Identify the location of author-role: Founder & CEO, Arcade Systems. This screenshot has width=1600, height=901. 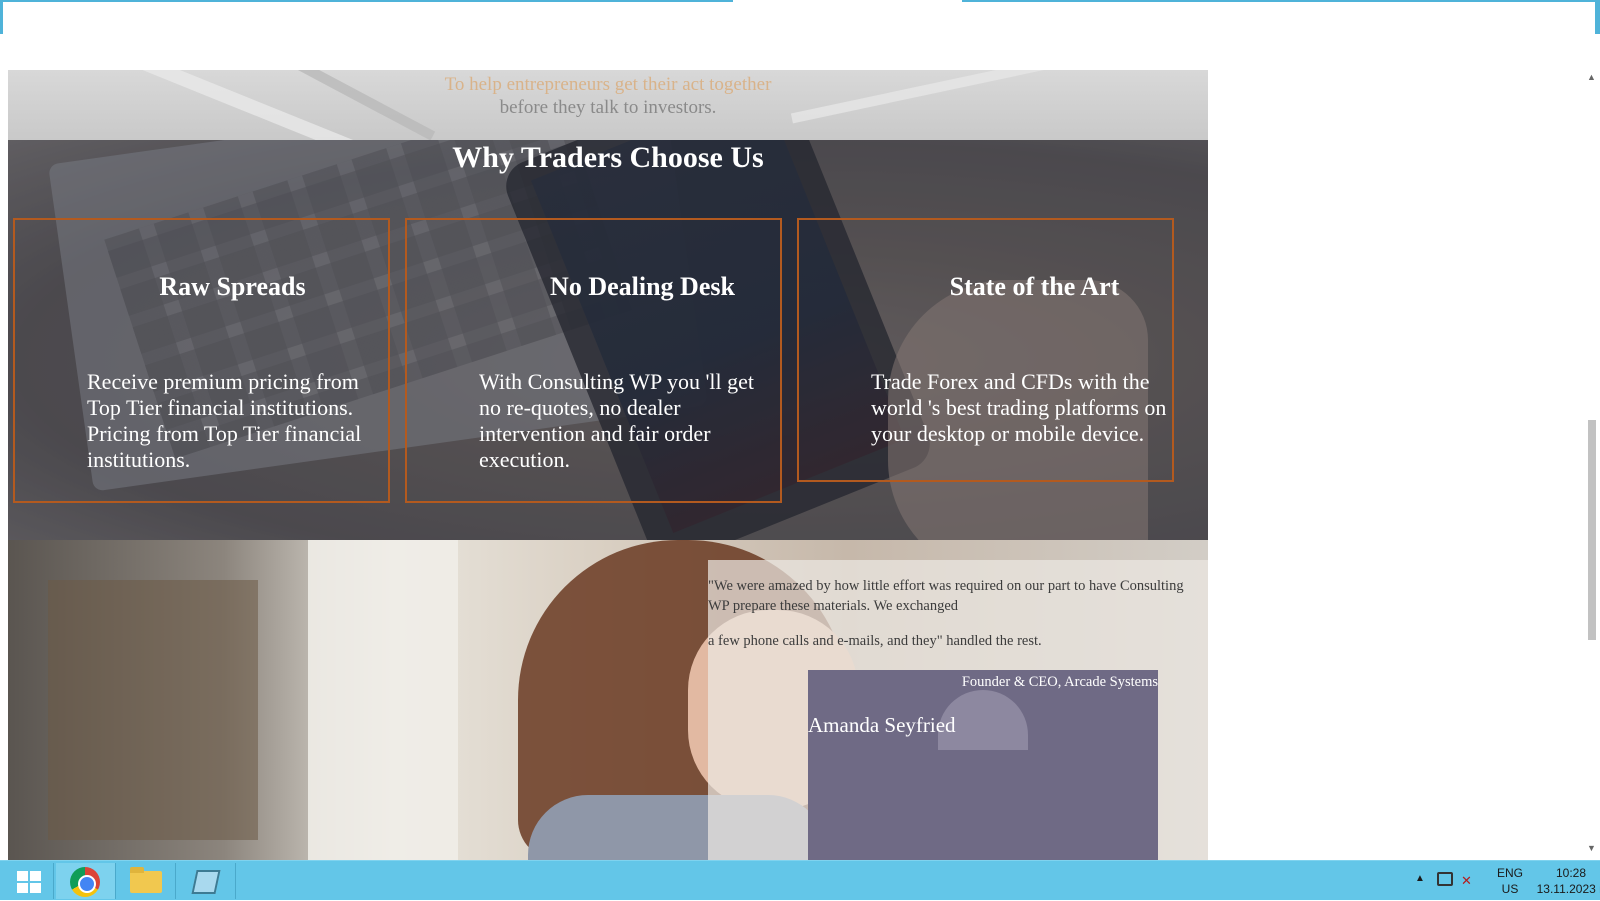
(1059, 682).